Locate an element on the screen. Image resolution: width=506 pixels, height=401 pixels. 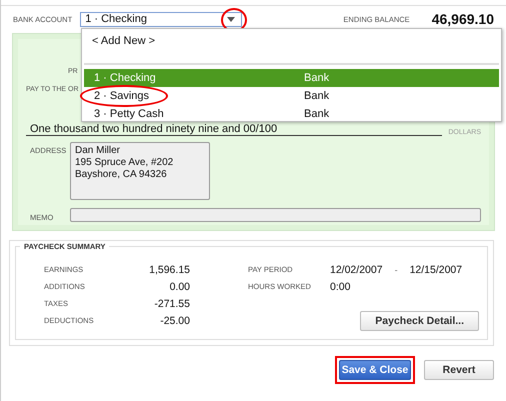
summary-value: 0.00 is located at coordinates (179, 286).